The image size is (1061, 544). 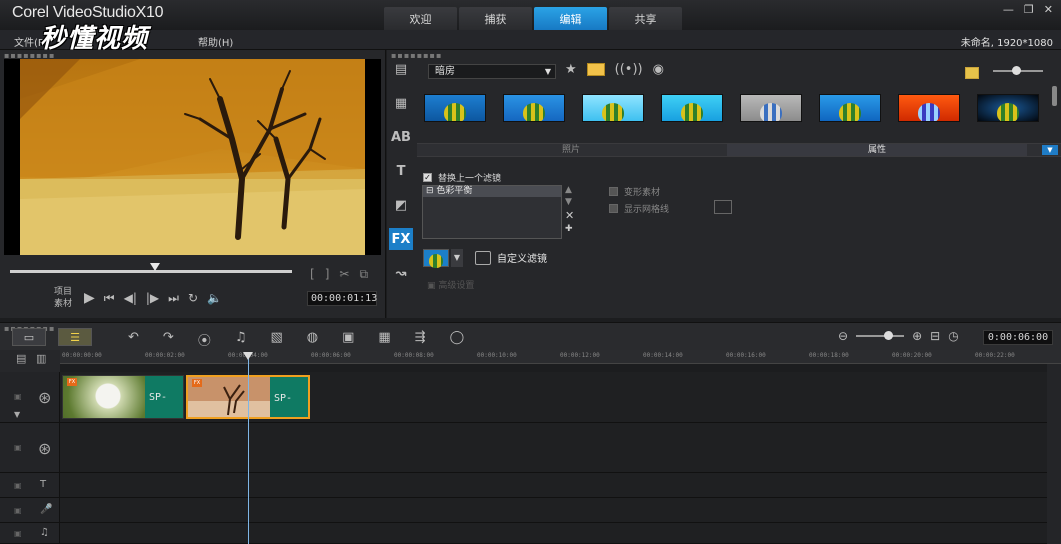 What do you see at coordinates (363, 274) in the screenshot?
I see `enlarge-preview-icon: ⧉` at bounding box center [363, 274].